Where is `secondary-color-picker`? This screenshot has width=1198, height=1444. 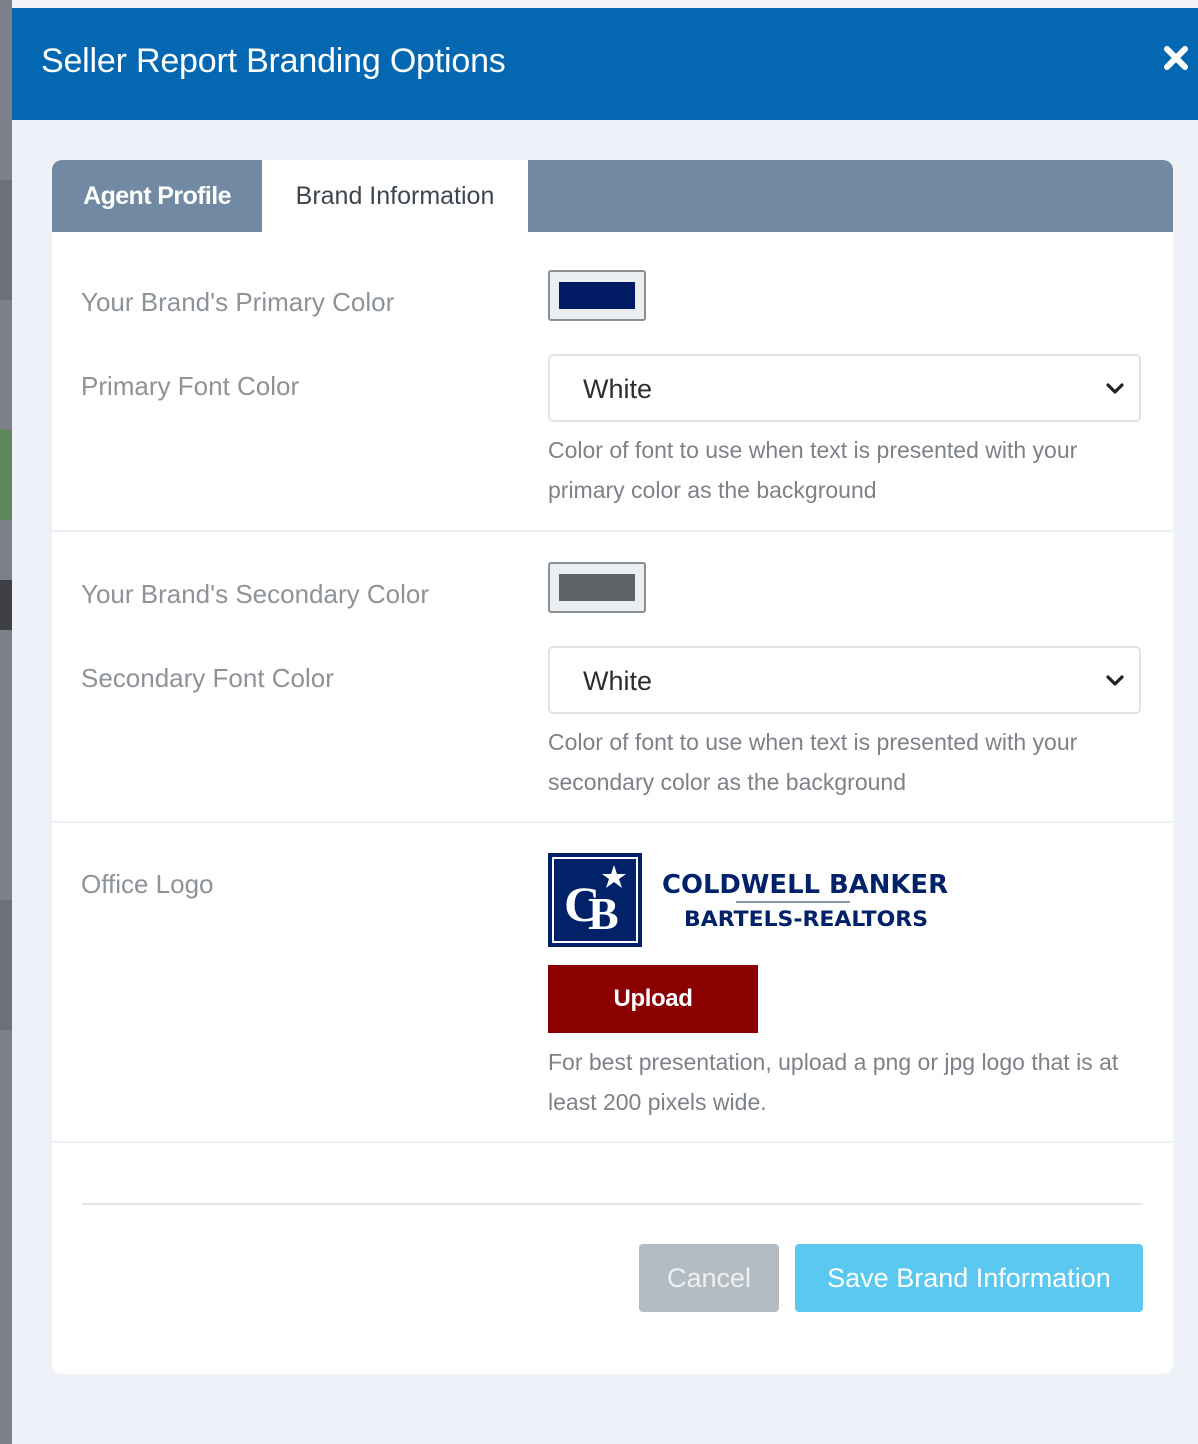
secondary-color-picker is located at coordinates (597, 587).